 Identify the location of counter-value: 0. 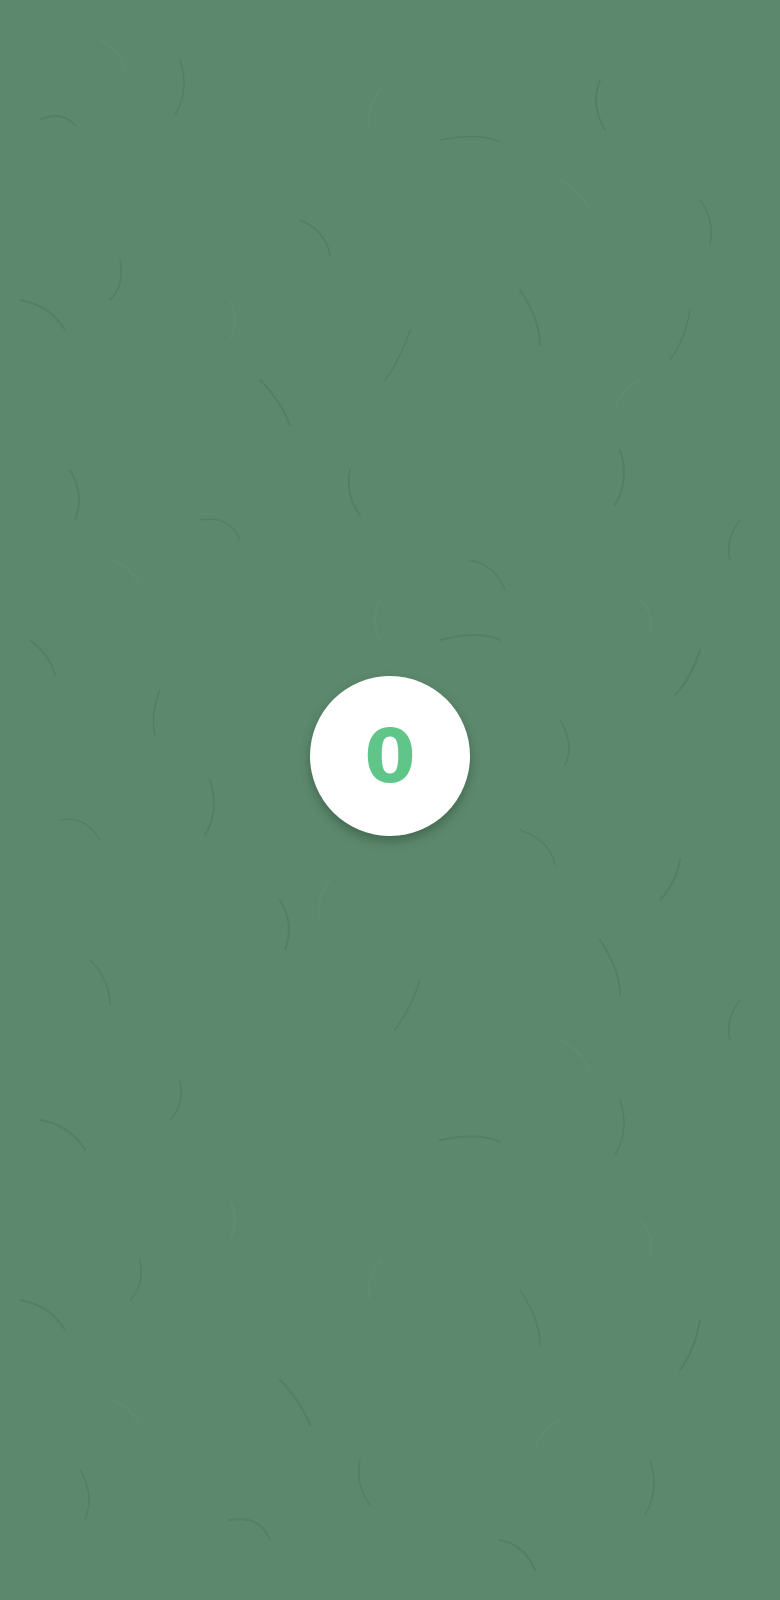
(390, 757).